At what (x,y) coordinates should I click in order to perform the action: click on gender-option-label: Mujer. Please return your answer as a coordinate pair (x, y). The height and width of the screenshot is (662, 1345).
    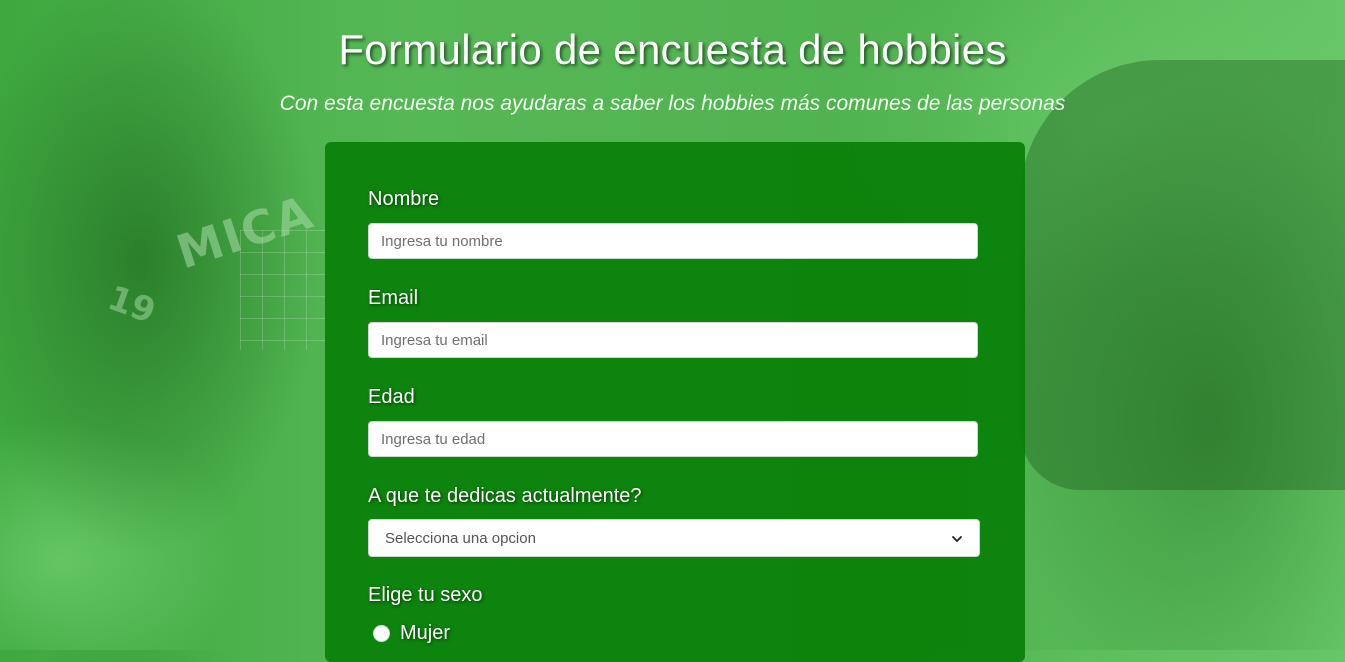
    Looking at the image, I should click on (425, 633).